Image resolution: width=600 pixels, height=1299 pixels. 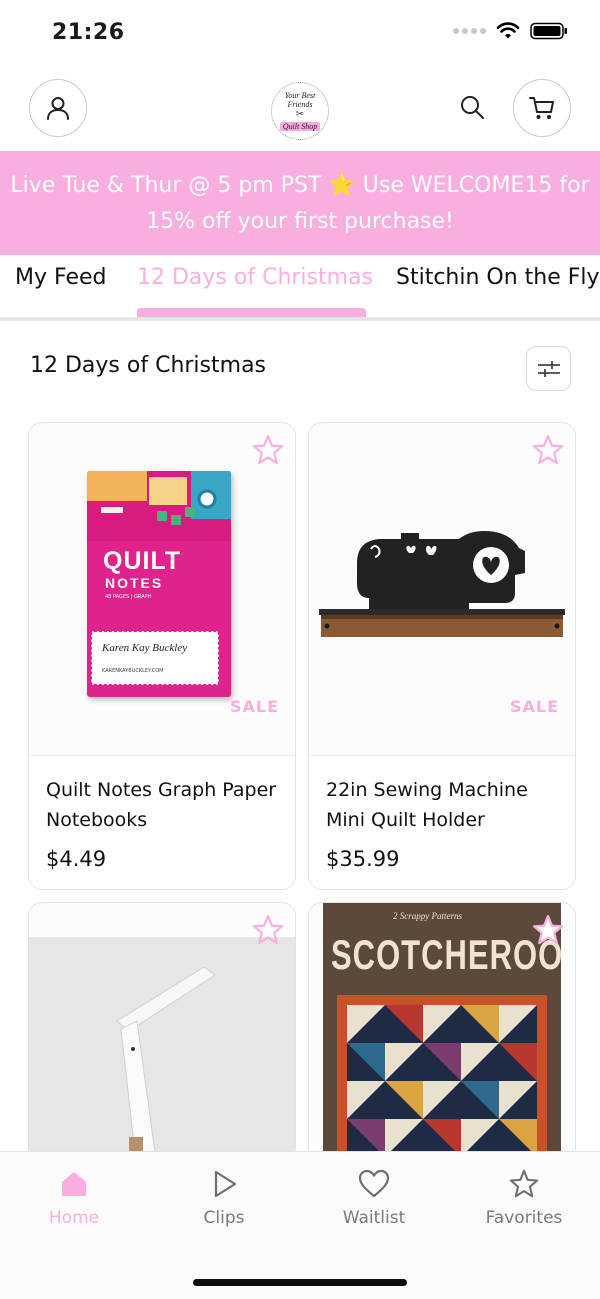 What do you see at coordinates (88, 32) in the screenshot?
I see `status-time: 21:26` at bounding box center [88, 32].